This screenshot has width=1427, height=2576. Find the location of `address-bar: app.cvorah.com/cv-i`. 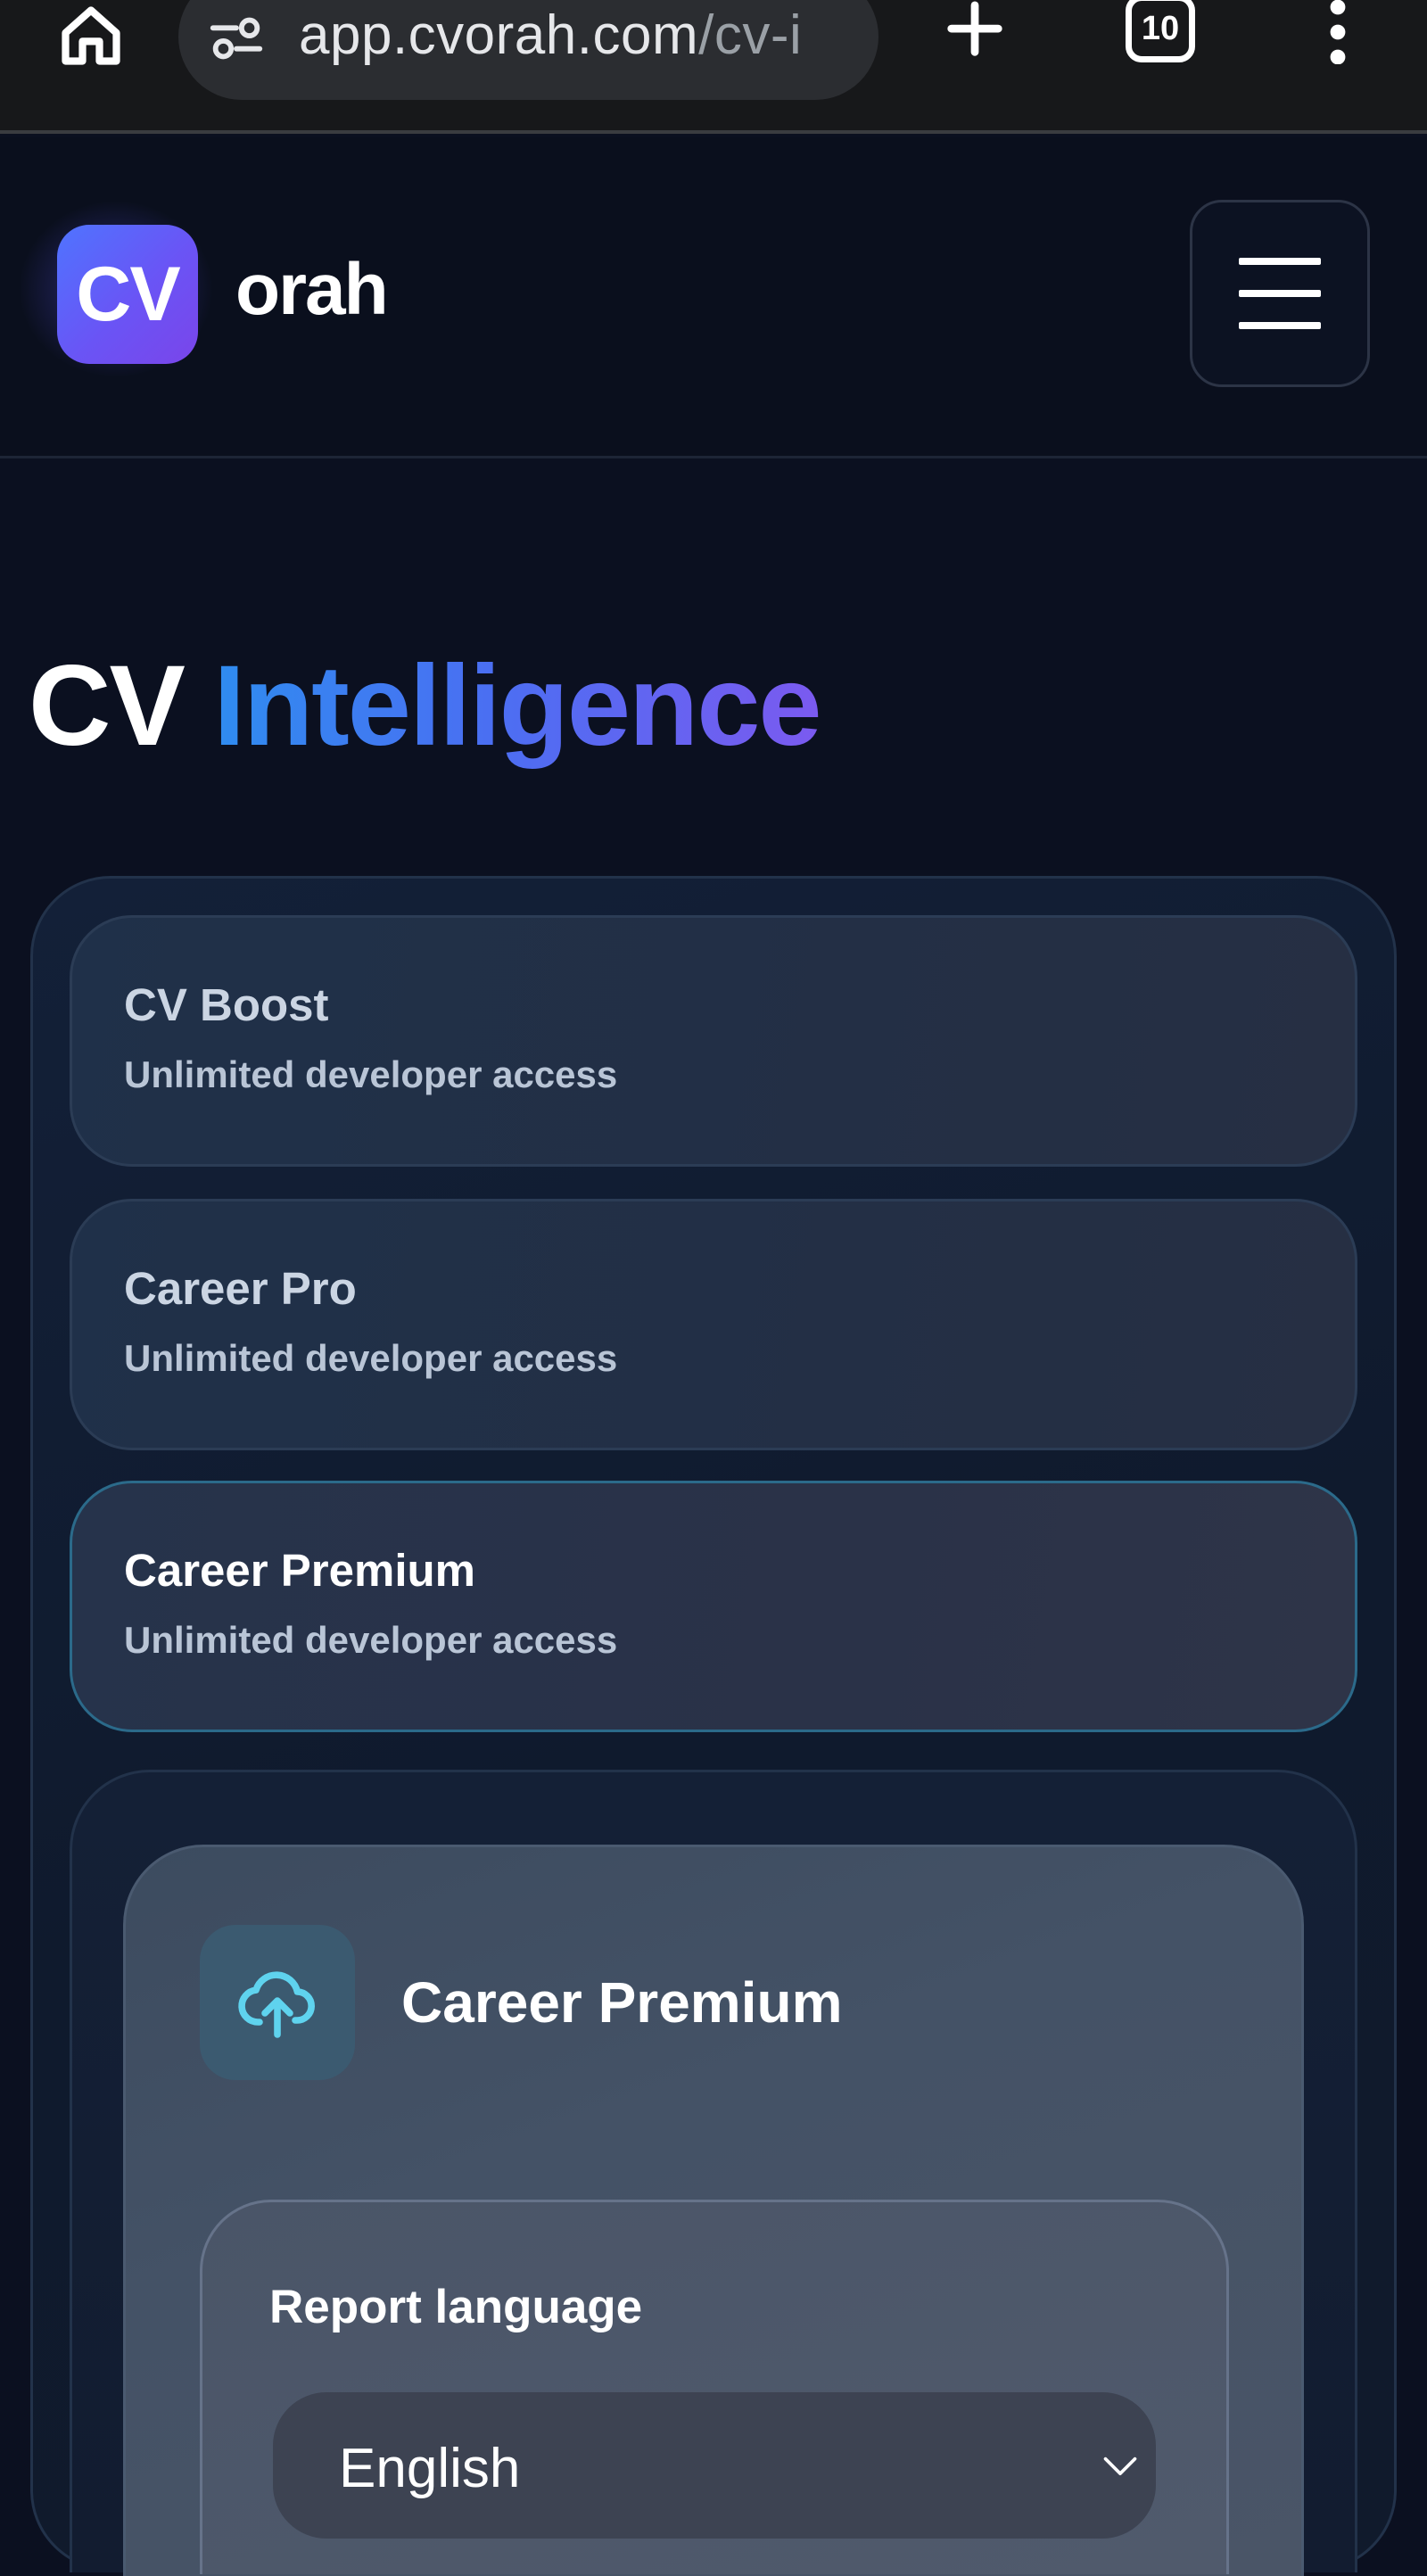

address-bar: app.cvorah.com/cv-i is located at coordinates (528, 50).